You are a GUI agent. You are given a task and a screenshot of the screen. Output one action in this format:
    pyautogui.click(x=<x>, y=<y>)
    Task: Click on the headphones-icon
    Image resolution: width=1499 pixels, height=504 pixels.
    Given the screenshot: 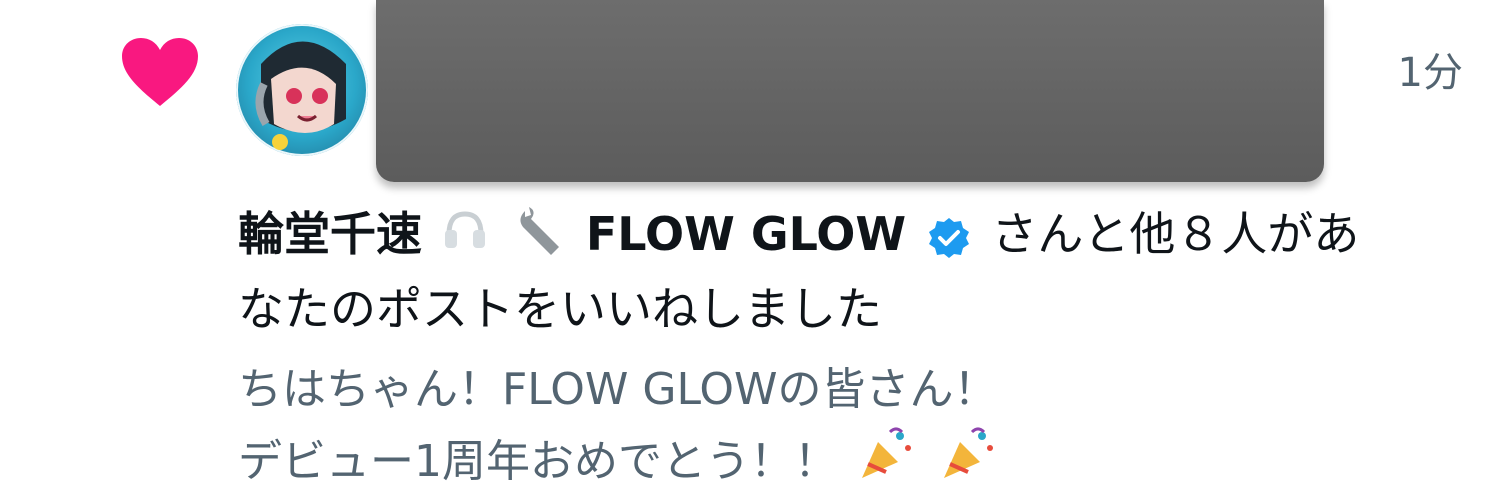 What is the action you would take?
    pyautogui.click(x=465, y=238)
    